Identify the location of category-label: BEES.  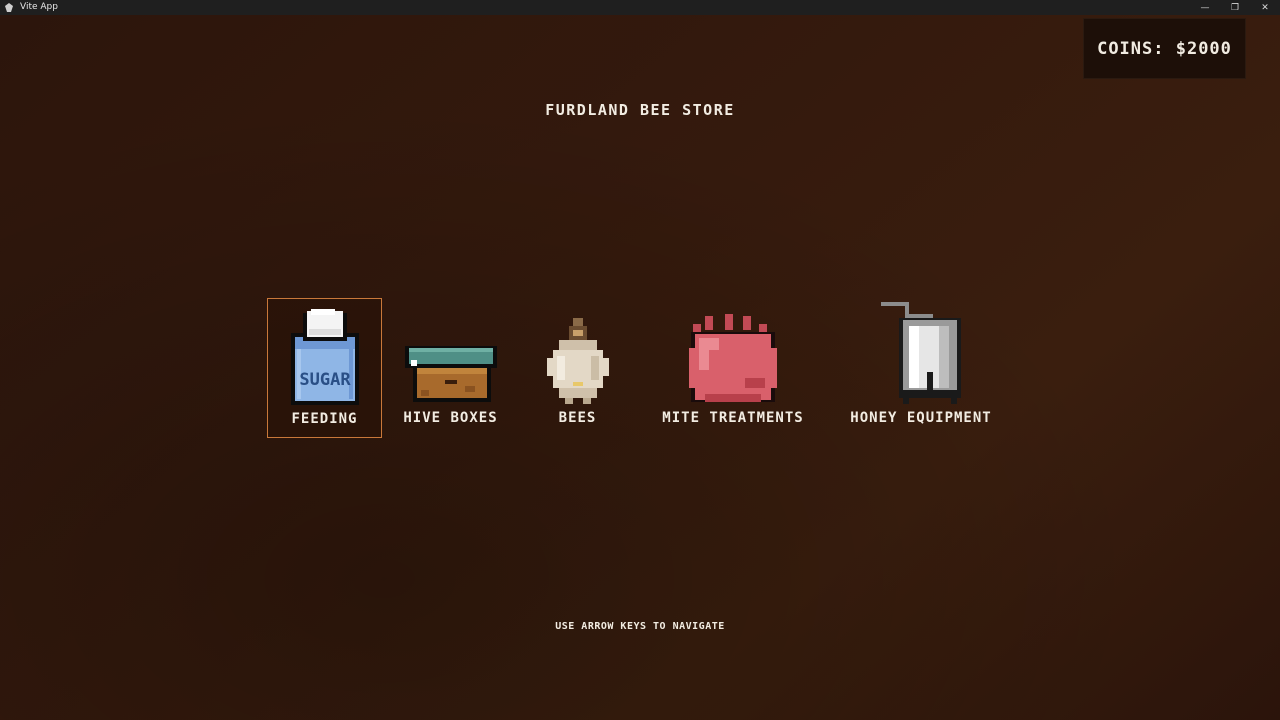
(577, 418).